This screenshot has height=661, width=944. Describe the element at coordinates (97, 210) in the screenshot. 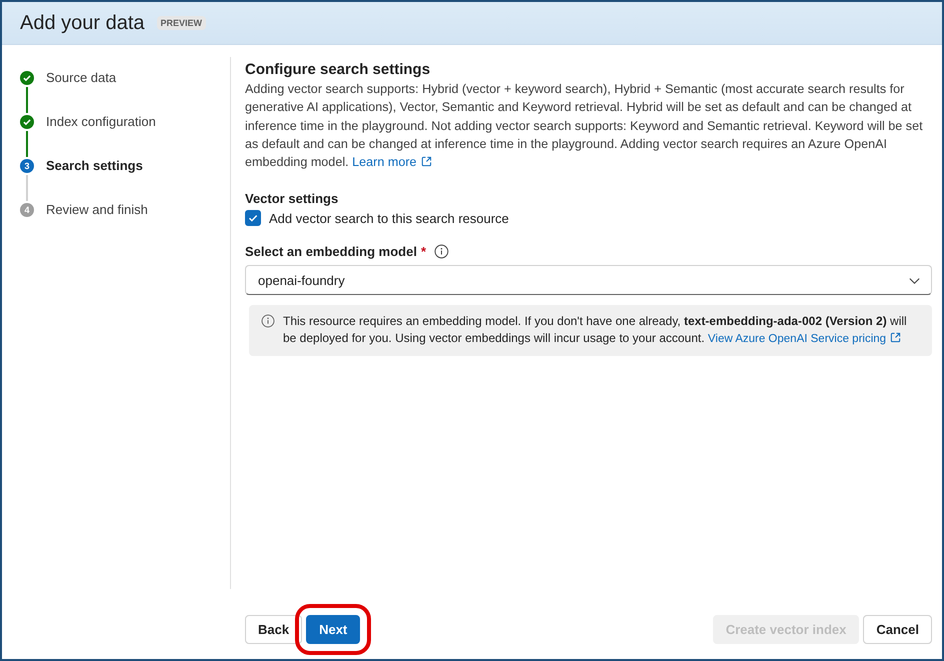

I see `step-label: Review and finish` at that location.